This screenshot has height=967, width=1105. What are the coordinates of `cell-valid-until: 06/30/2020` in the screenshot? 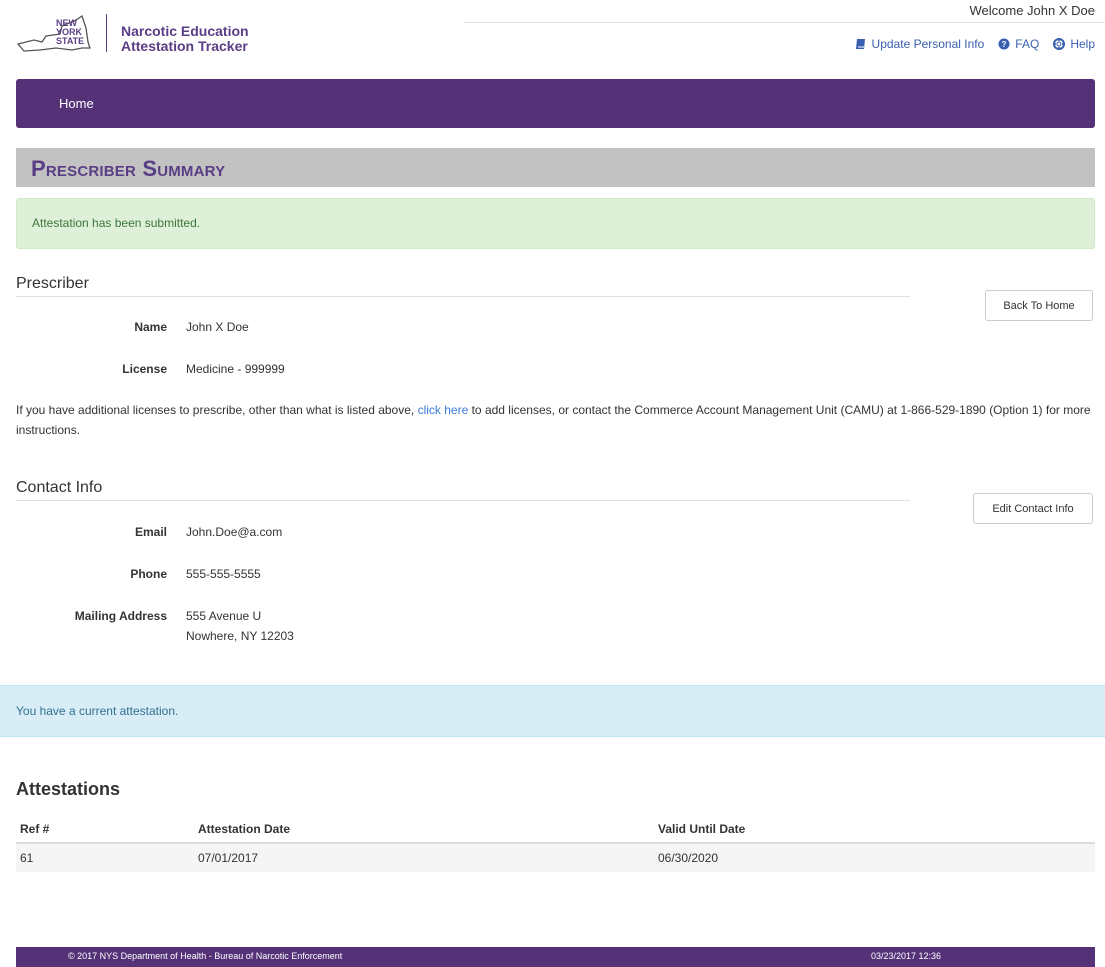 It's located at (874, 857).